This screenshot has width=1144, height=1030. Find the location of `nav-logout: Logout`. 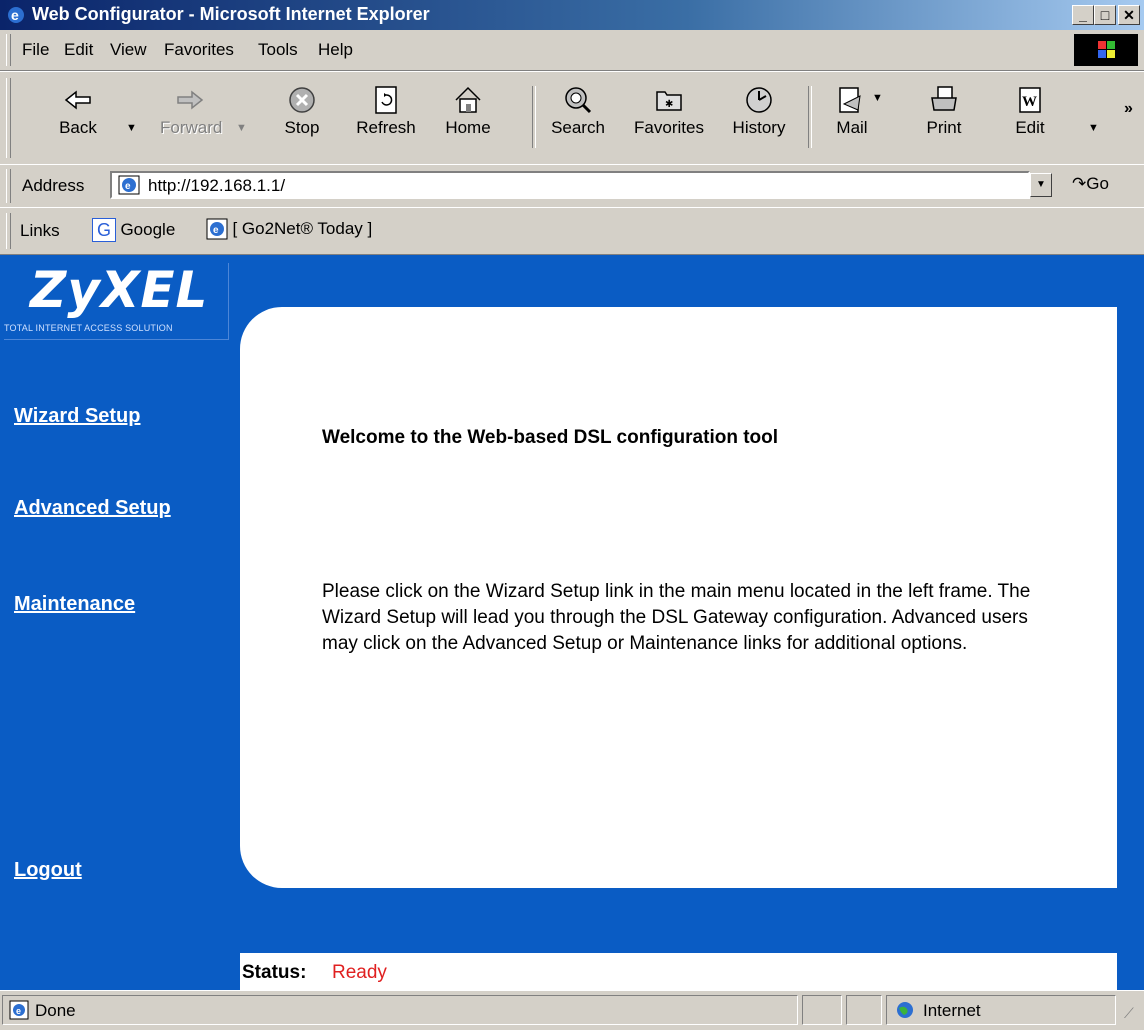

nav-logout: Logout is located at coordinates (48, 870).